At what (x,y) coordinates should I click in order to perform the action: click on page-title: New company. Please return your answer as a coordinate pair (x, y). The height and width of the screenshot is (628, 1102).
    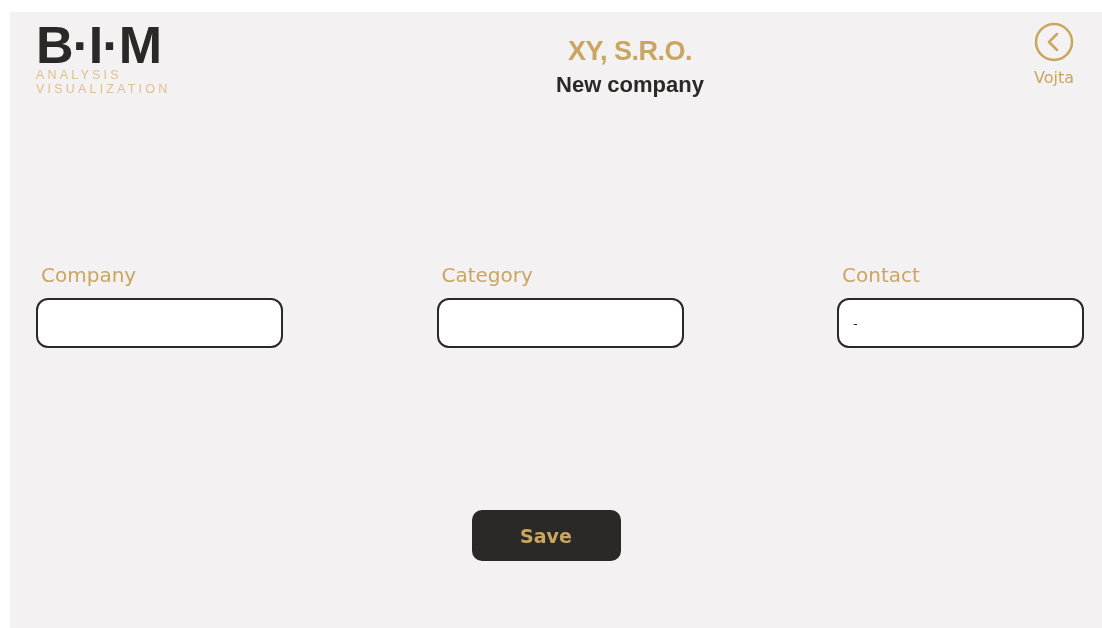
    Looking at the image, I should click on (630, 85).